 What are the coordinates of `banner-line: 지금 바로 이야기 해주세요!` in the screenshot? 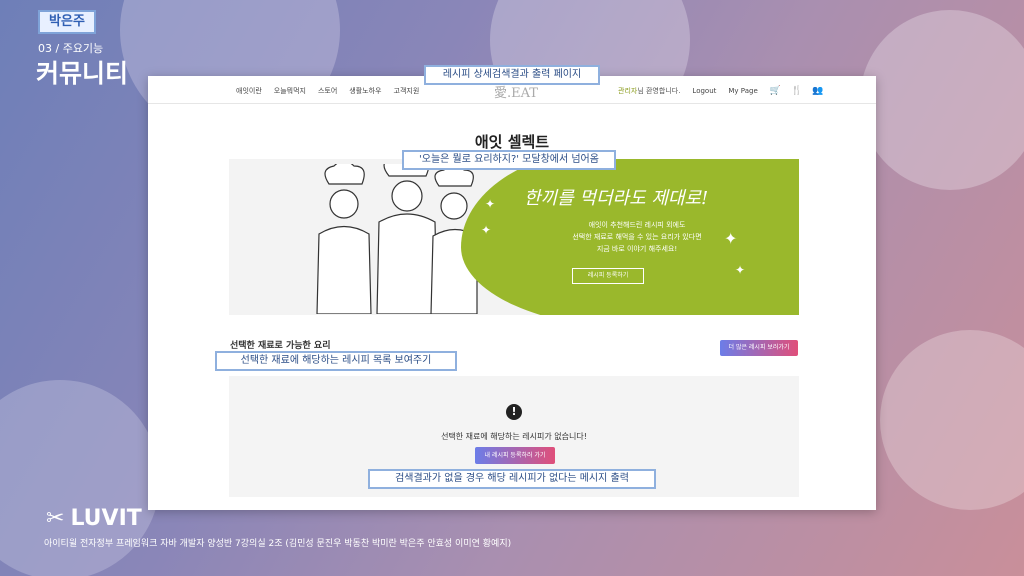 It's located at (637, 249).